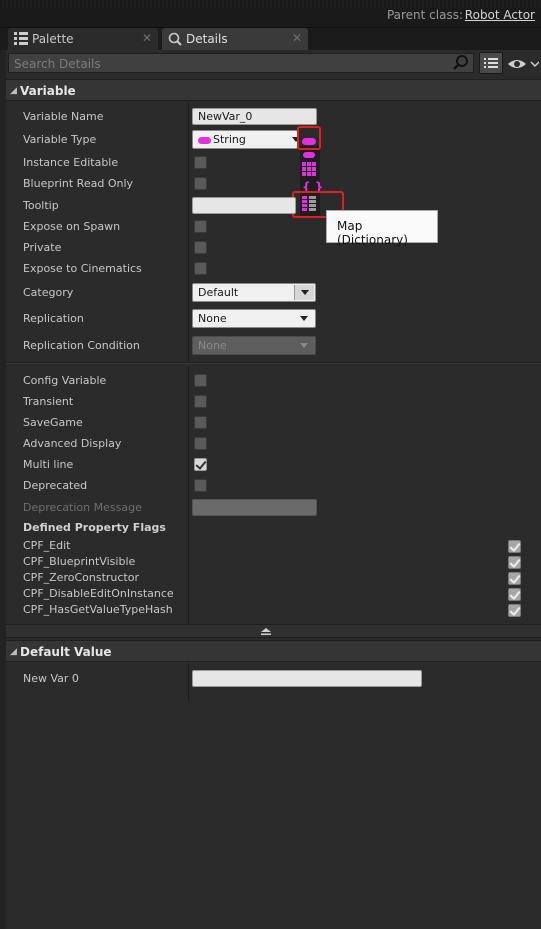 The height and width of the screenshot is (929, 541). What do you see at coordinates (81, 345) in the screenshot?
I see `label-replication-condition: Replication Condition` at bounding box center [81, 345].